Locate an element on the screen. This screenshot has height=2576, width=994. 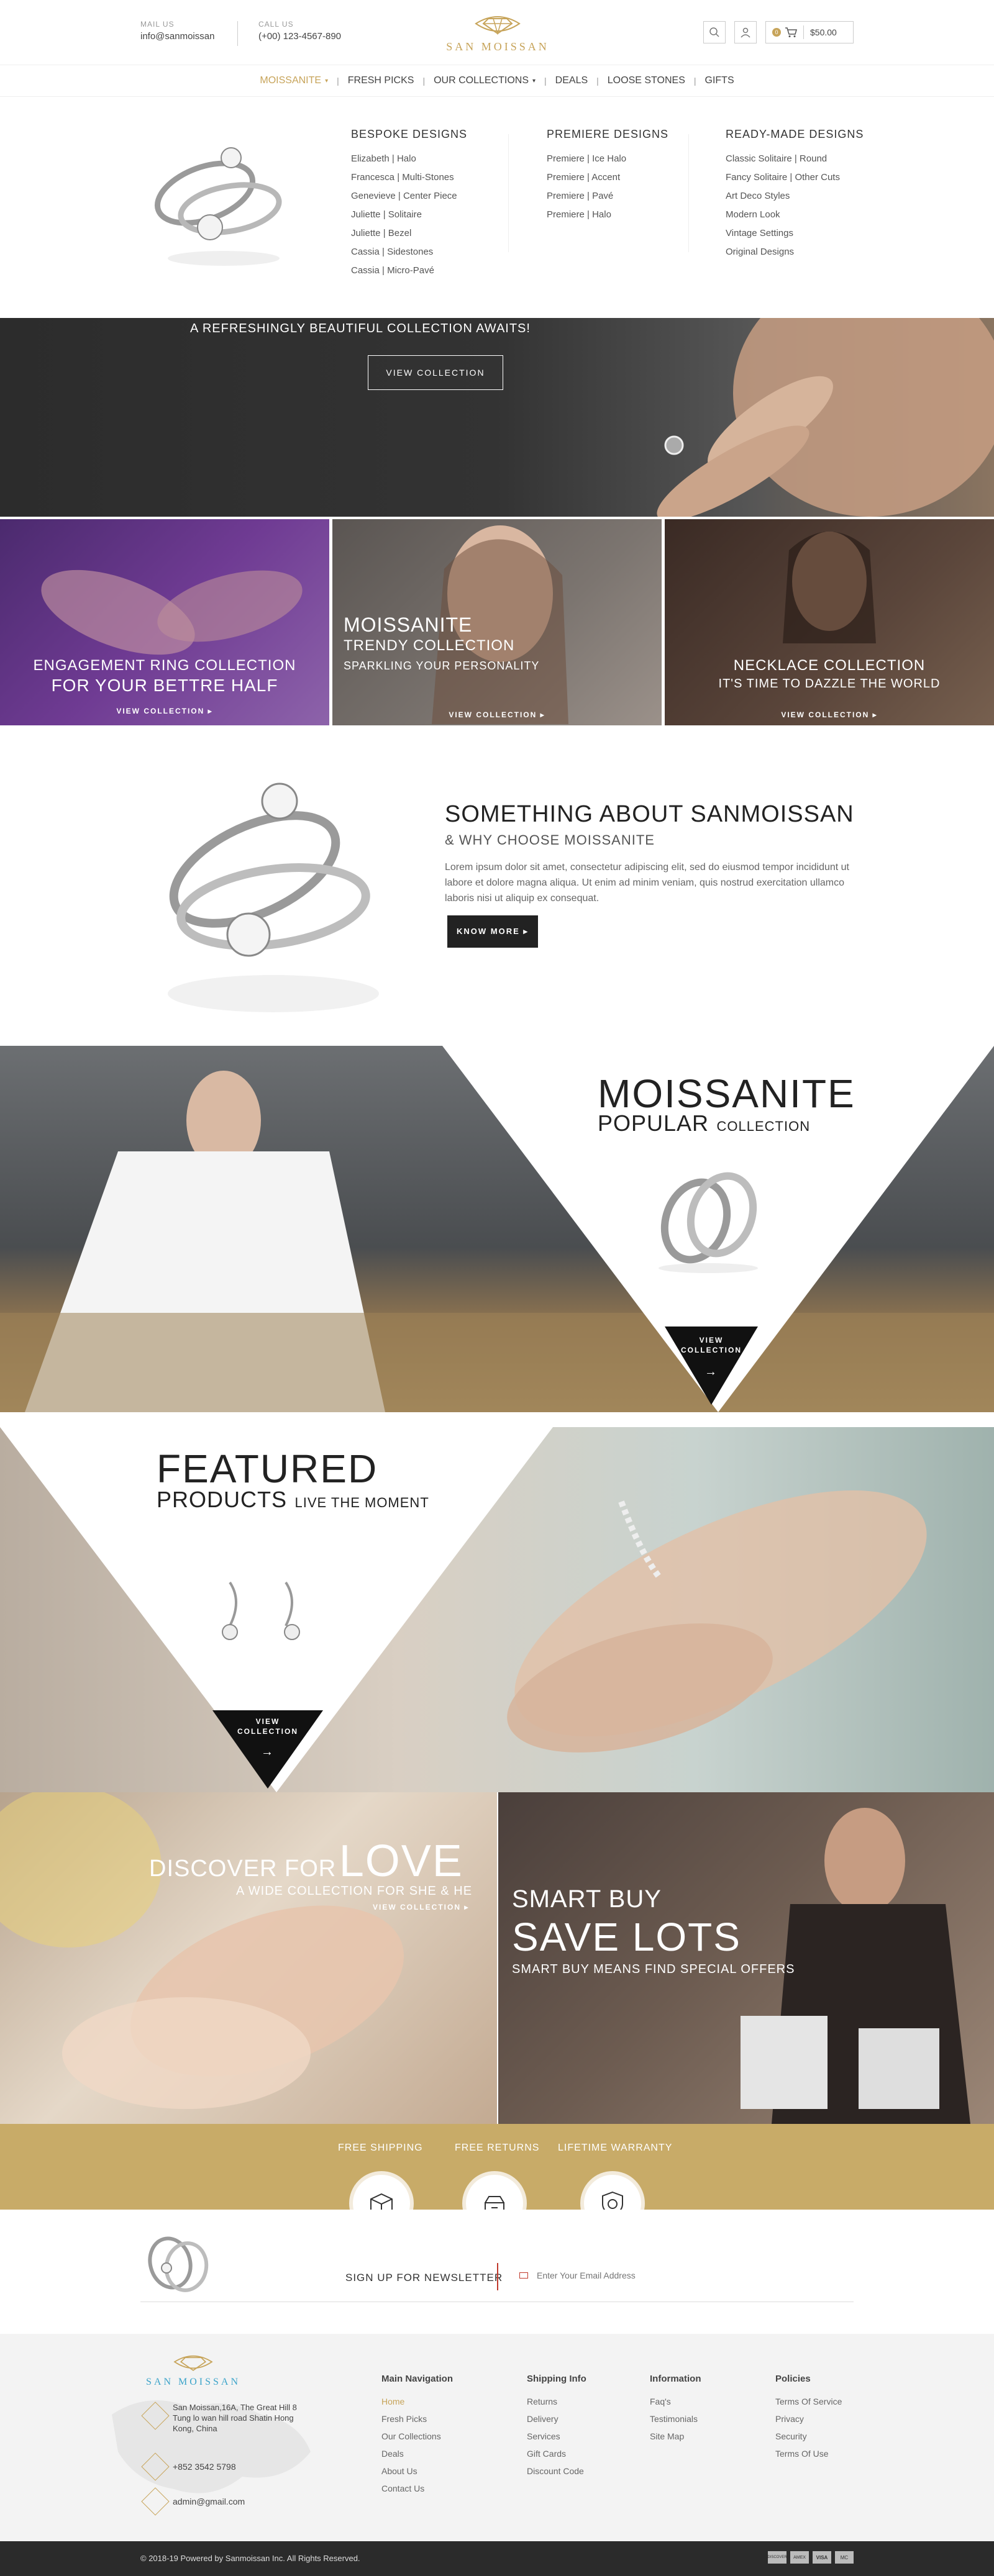
footer-link: Contact Us is located at coordinates (417, 2488).